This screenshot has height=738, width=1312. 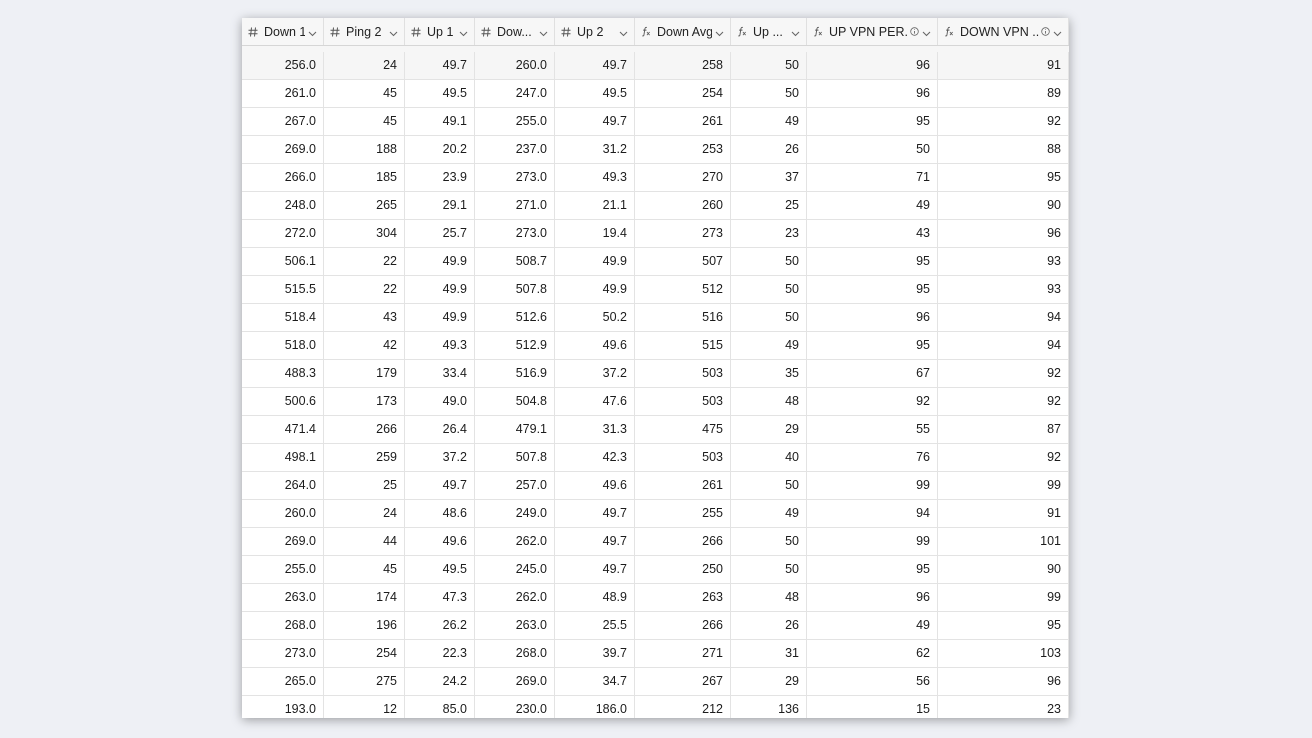 I want to click on table-row: 266.0 185 23.9 273.0 49.3 270 37 71 95, so click(x=655, y=178).